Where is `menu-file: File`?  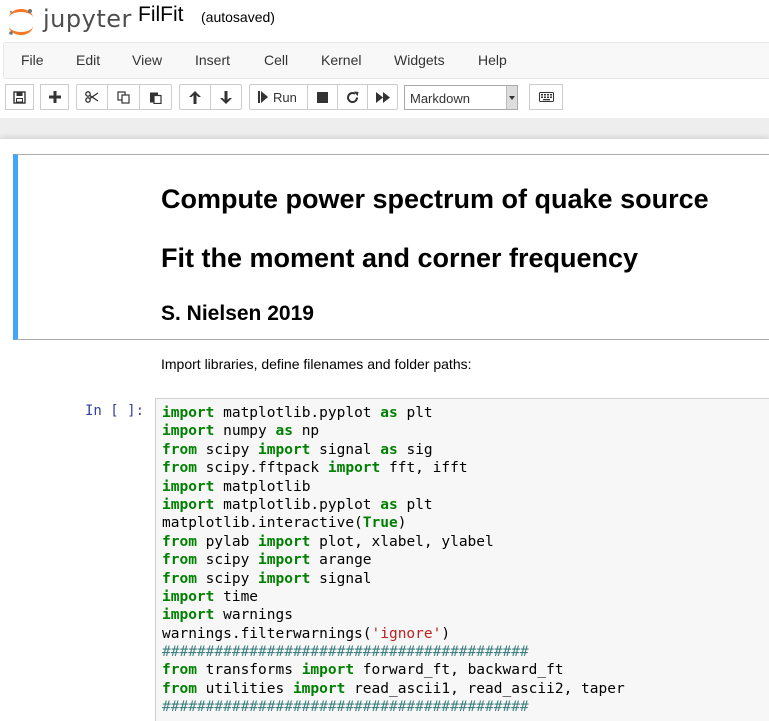
menu-file: File is located at coordinates (32, 60).